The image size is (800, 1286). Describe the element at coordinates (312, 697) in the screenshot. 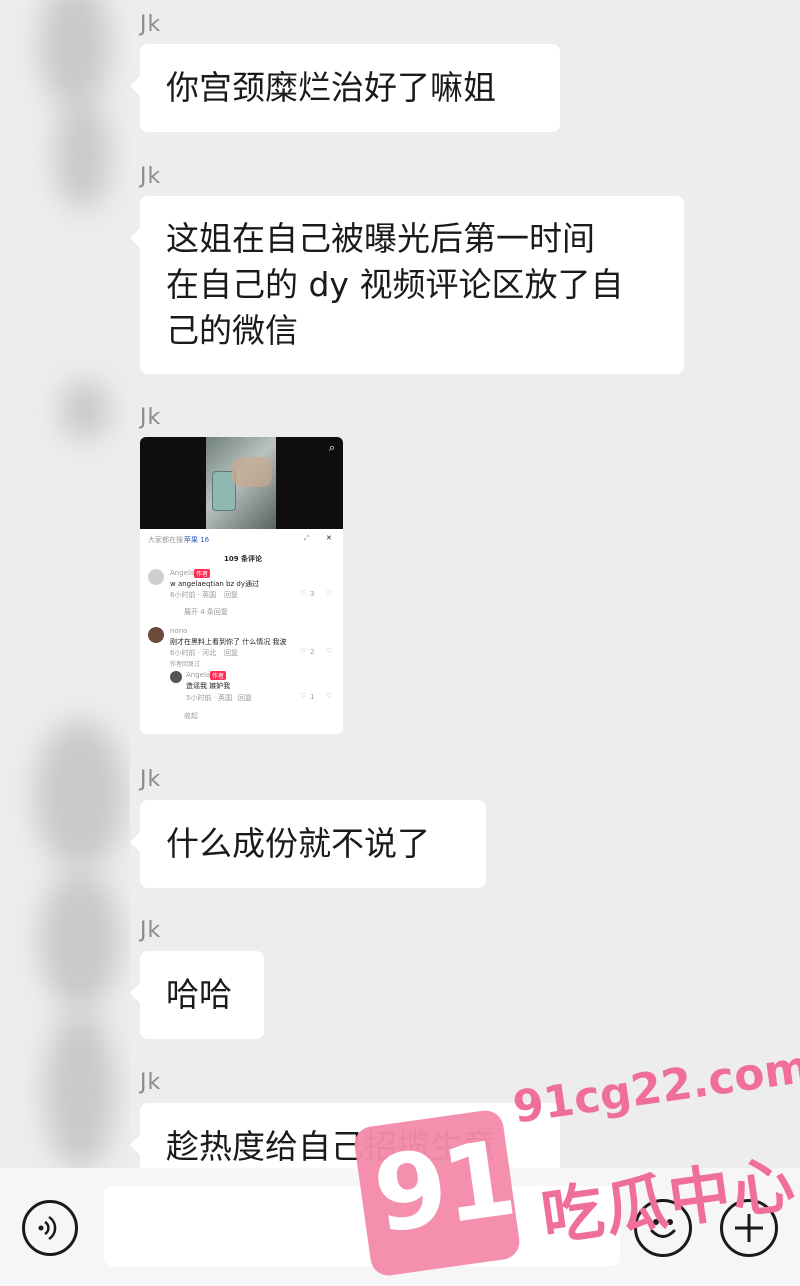

I see `like-count: 1` at that location.